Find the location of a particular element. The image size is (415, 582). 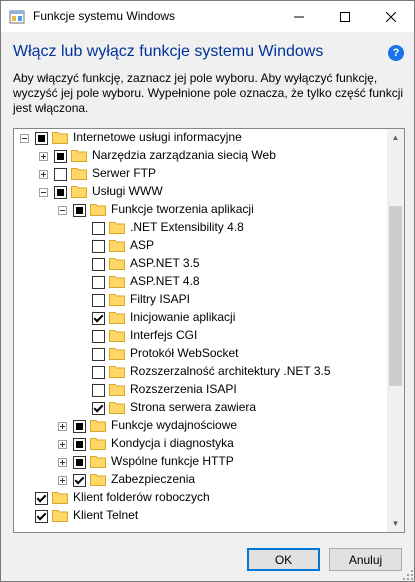

tree-row: Strona serwera zawiera is located at coordinates (200, 408).